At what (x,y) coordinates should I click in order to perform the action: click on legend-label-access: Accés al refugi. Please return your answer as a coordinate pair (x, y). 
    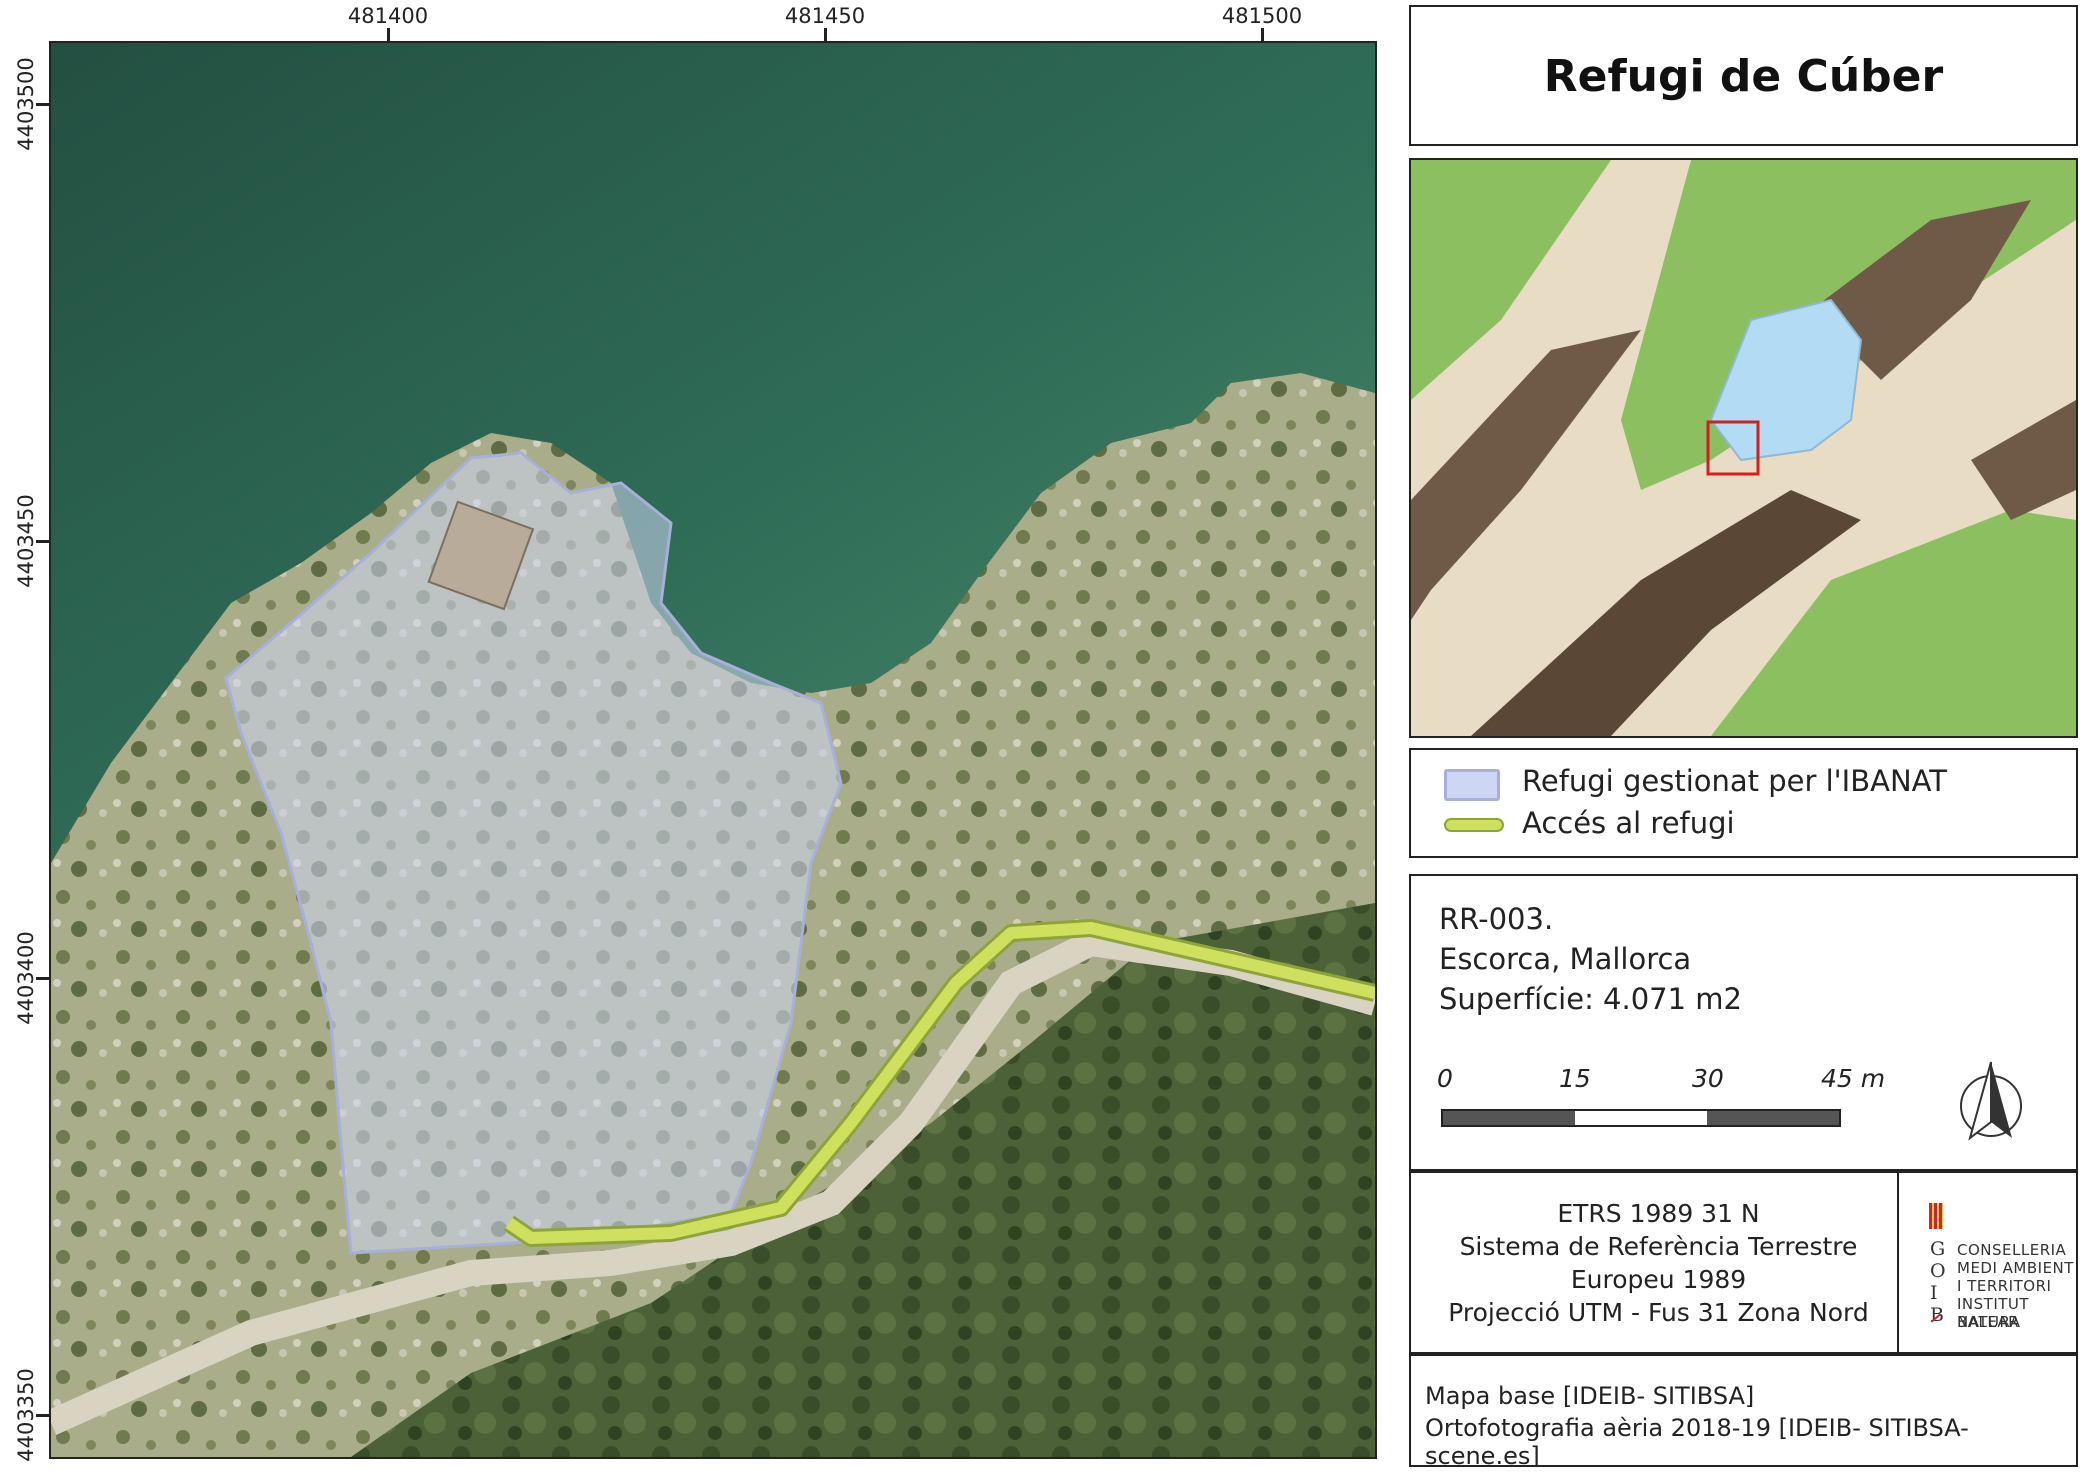
    Looking at the image, I should click on (1628, 823).